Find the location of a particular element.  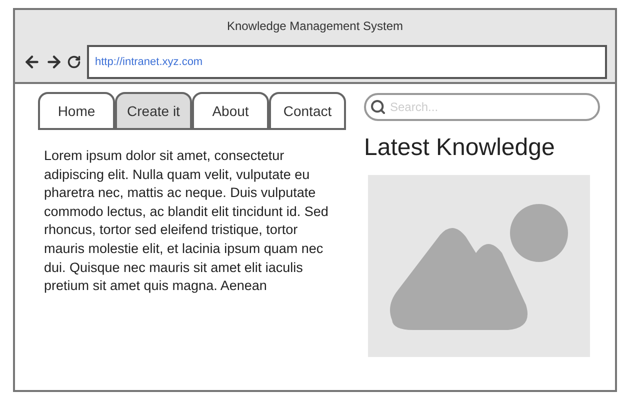

nav-tab: About is located at coordinates (230, 111).